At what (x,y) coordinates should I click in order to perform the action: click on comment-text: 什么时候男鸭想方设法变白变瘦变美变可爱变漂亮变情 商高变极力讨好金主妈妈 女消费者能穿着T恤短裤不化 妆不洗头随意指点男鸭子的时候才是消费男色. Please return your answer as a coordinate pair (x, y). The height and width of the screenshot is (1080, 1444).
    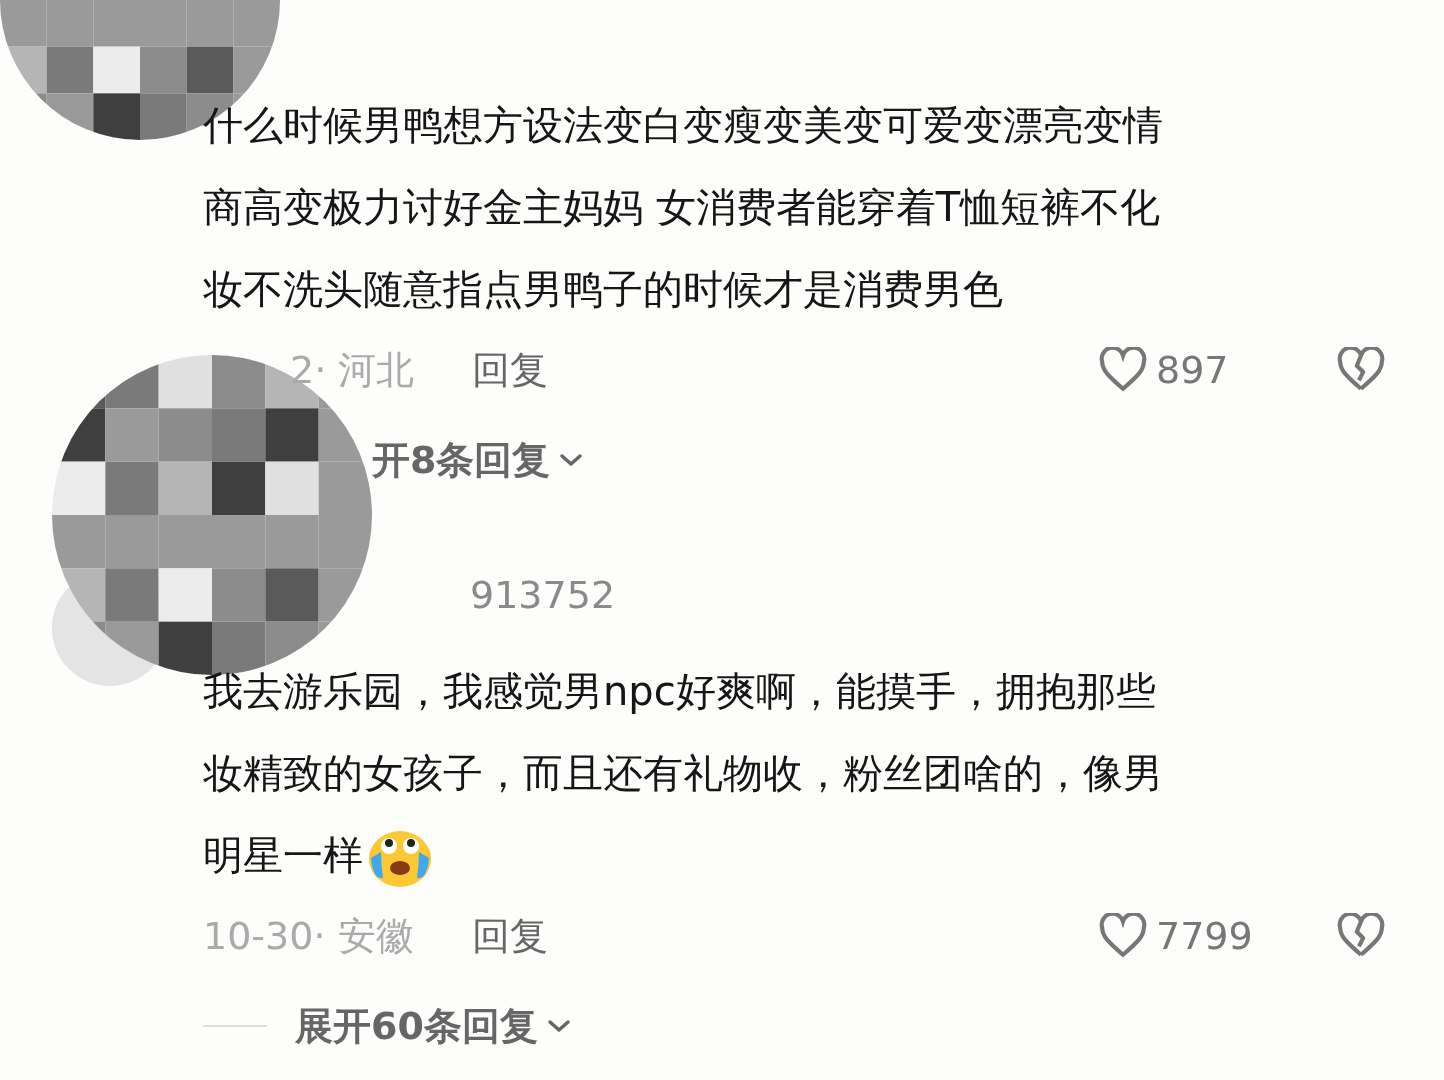
    Looking at the image, I should click on (683, 207).